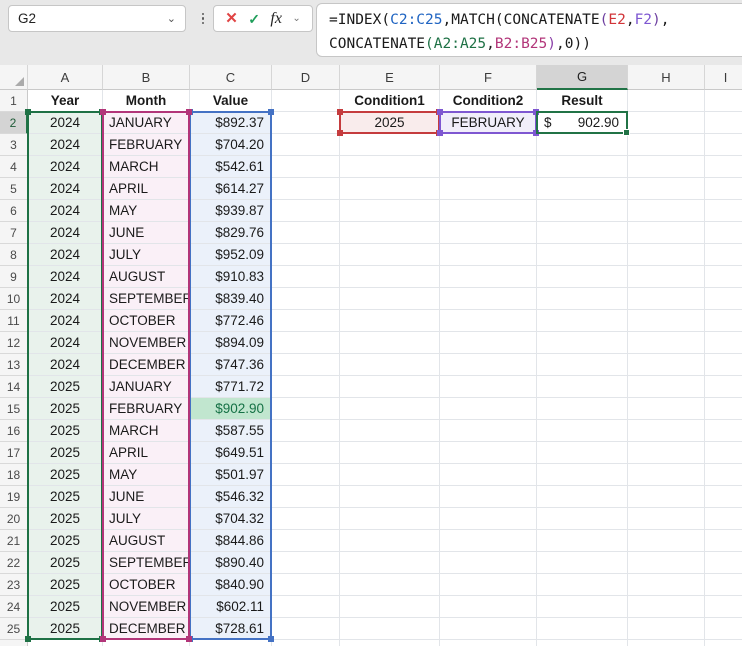 This screenshot has width=742, height=646. What do you see at coordinates (296, 18) in the screenshot?
I see `fx-chevron-icon: ⌄` at bounding box center [296, 18].